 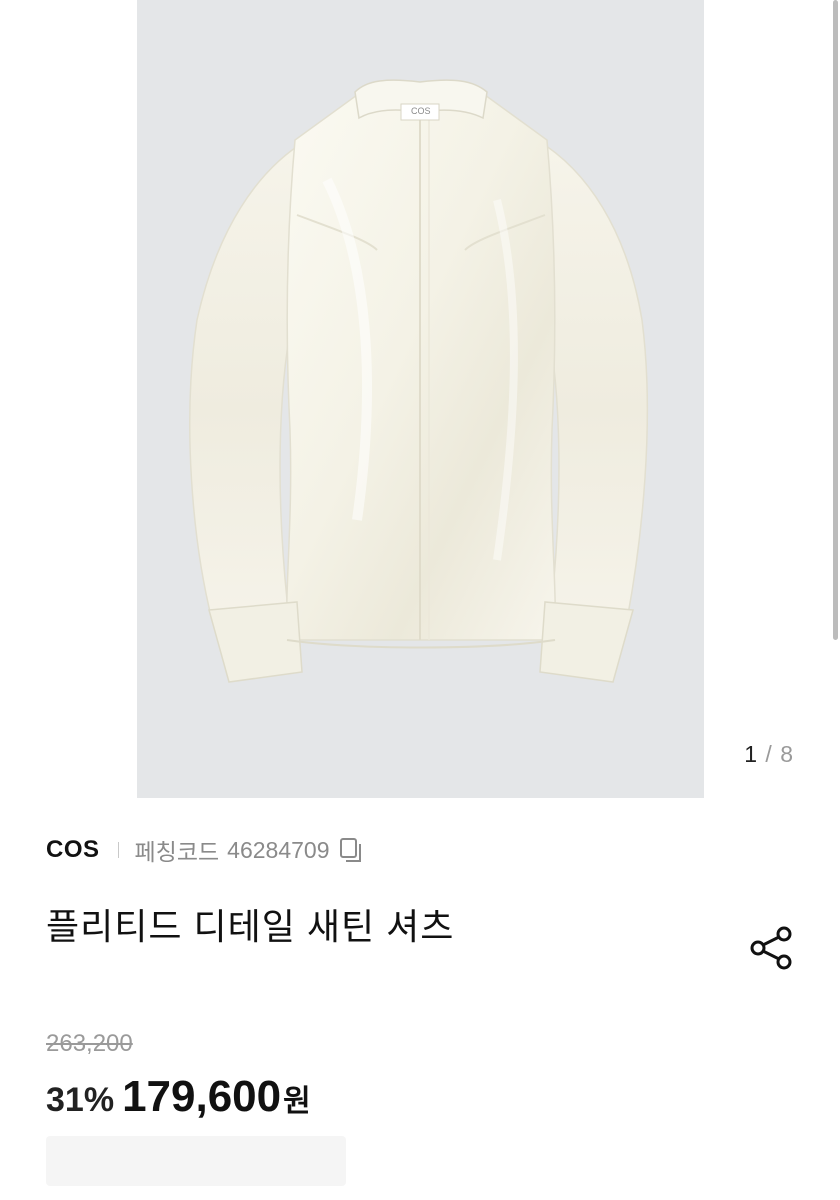 What do you see at coordinates (202, 1096) in the screenshot?
I see `sale-price: 179,600` at bounding box center [202, 1096].